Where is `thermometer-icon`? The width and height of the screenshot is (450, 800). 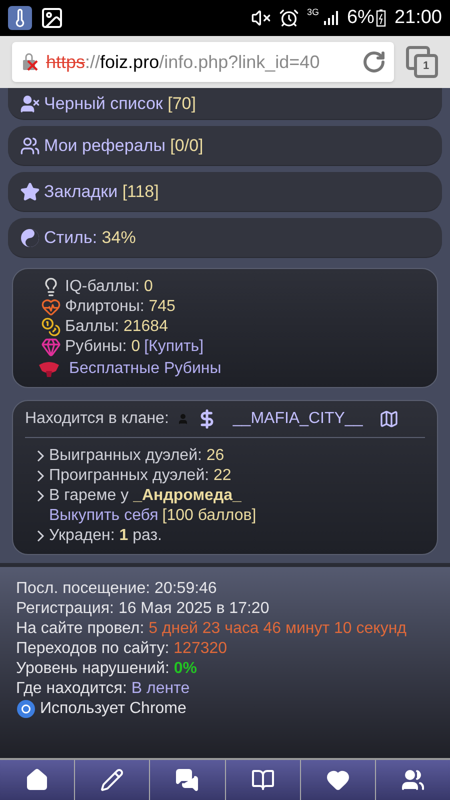
thermometer-icon is located at coordinates (20, 18).